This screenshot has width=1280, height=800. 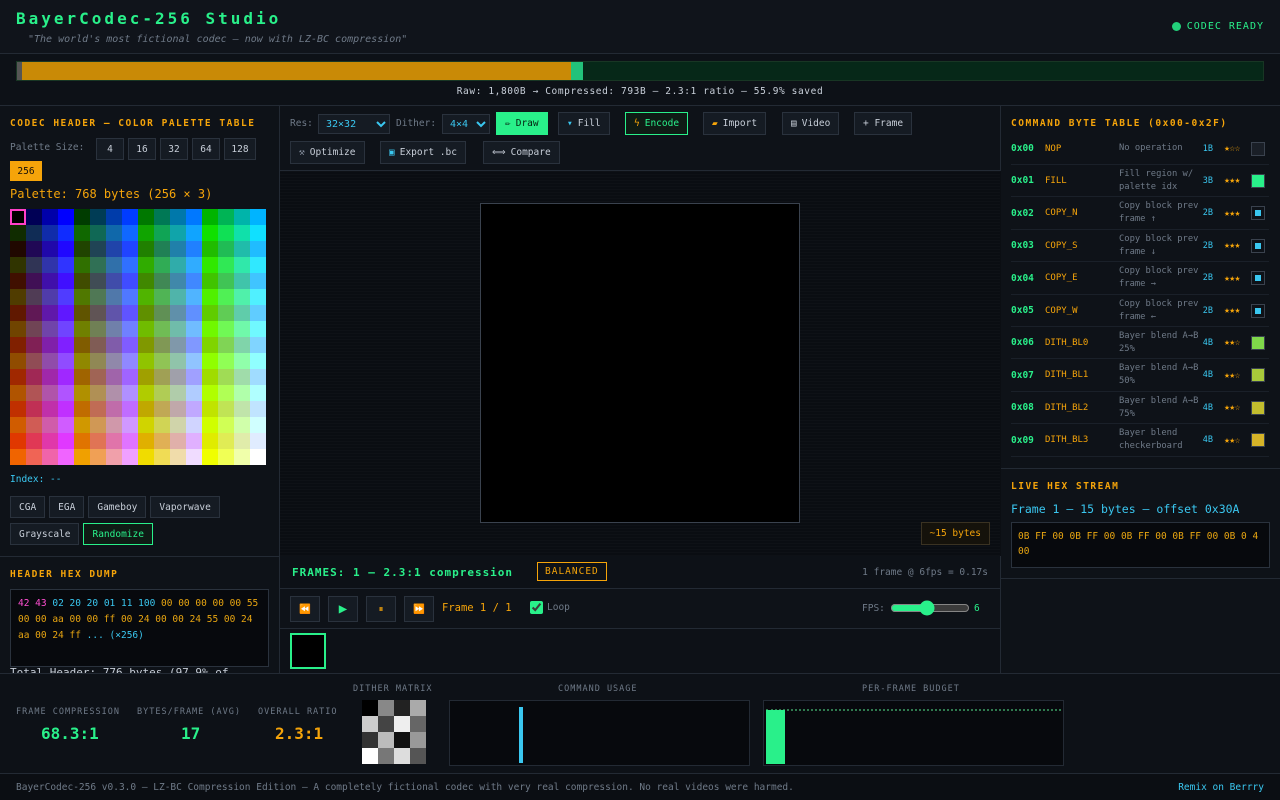 What do you see at coordinates (521, 152) in the screenshot?
I see `compare-button: ⟺ Compare` at bounding box center [521, 152].